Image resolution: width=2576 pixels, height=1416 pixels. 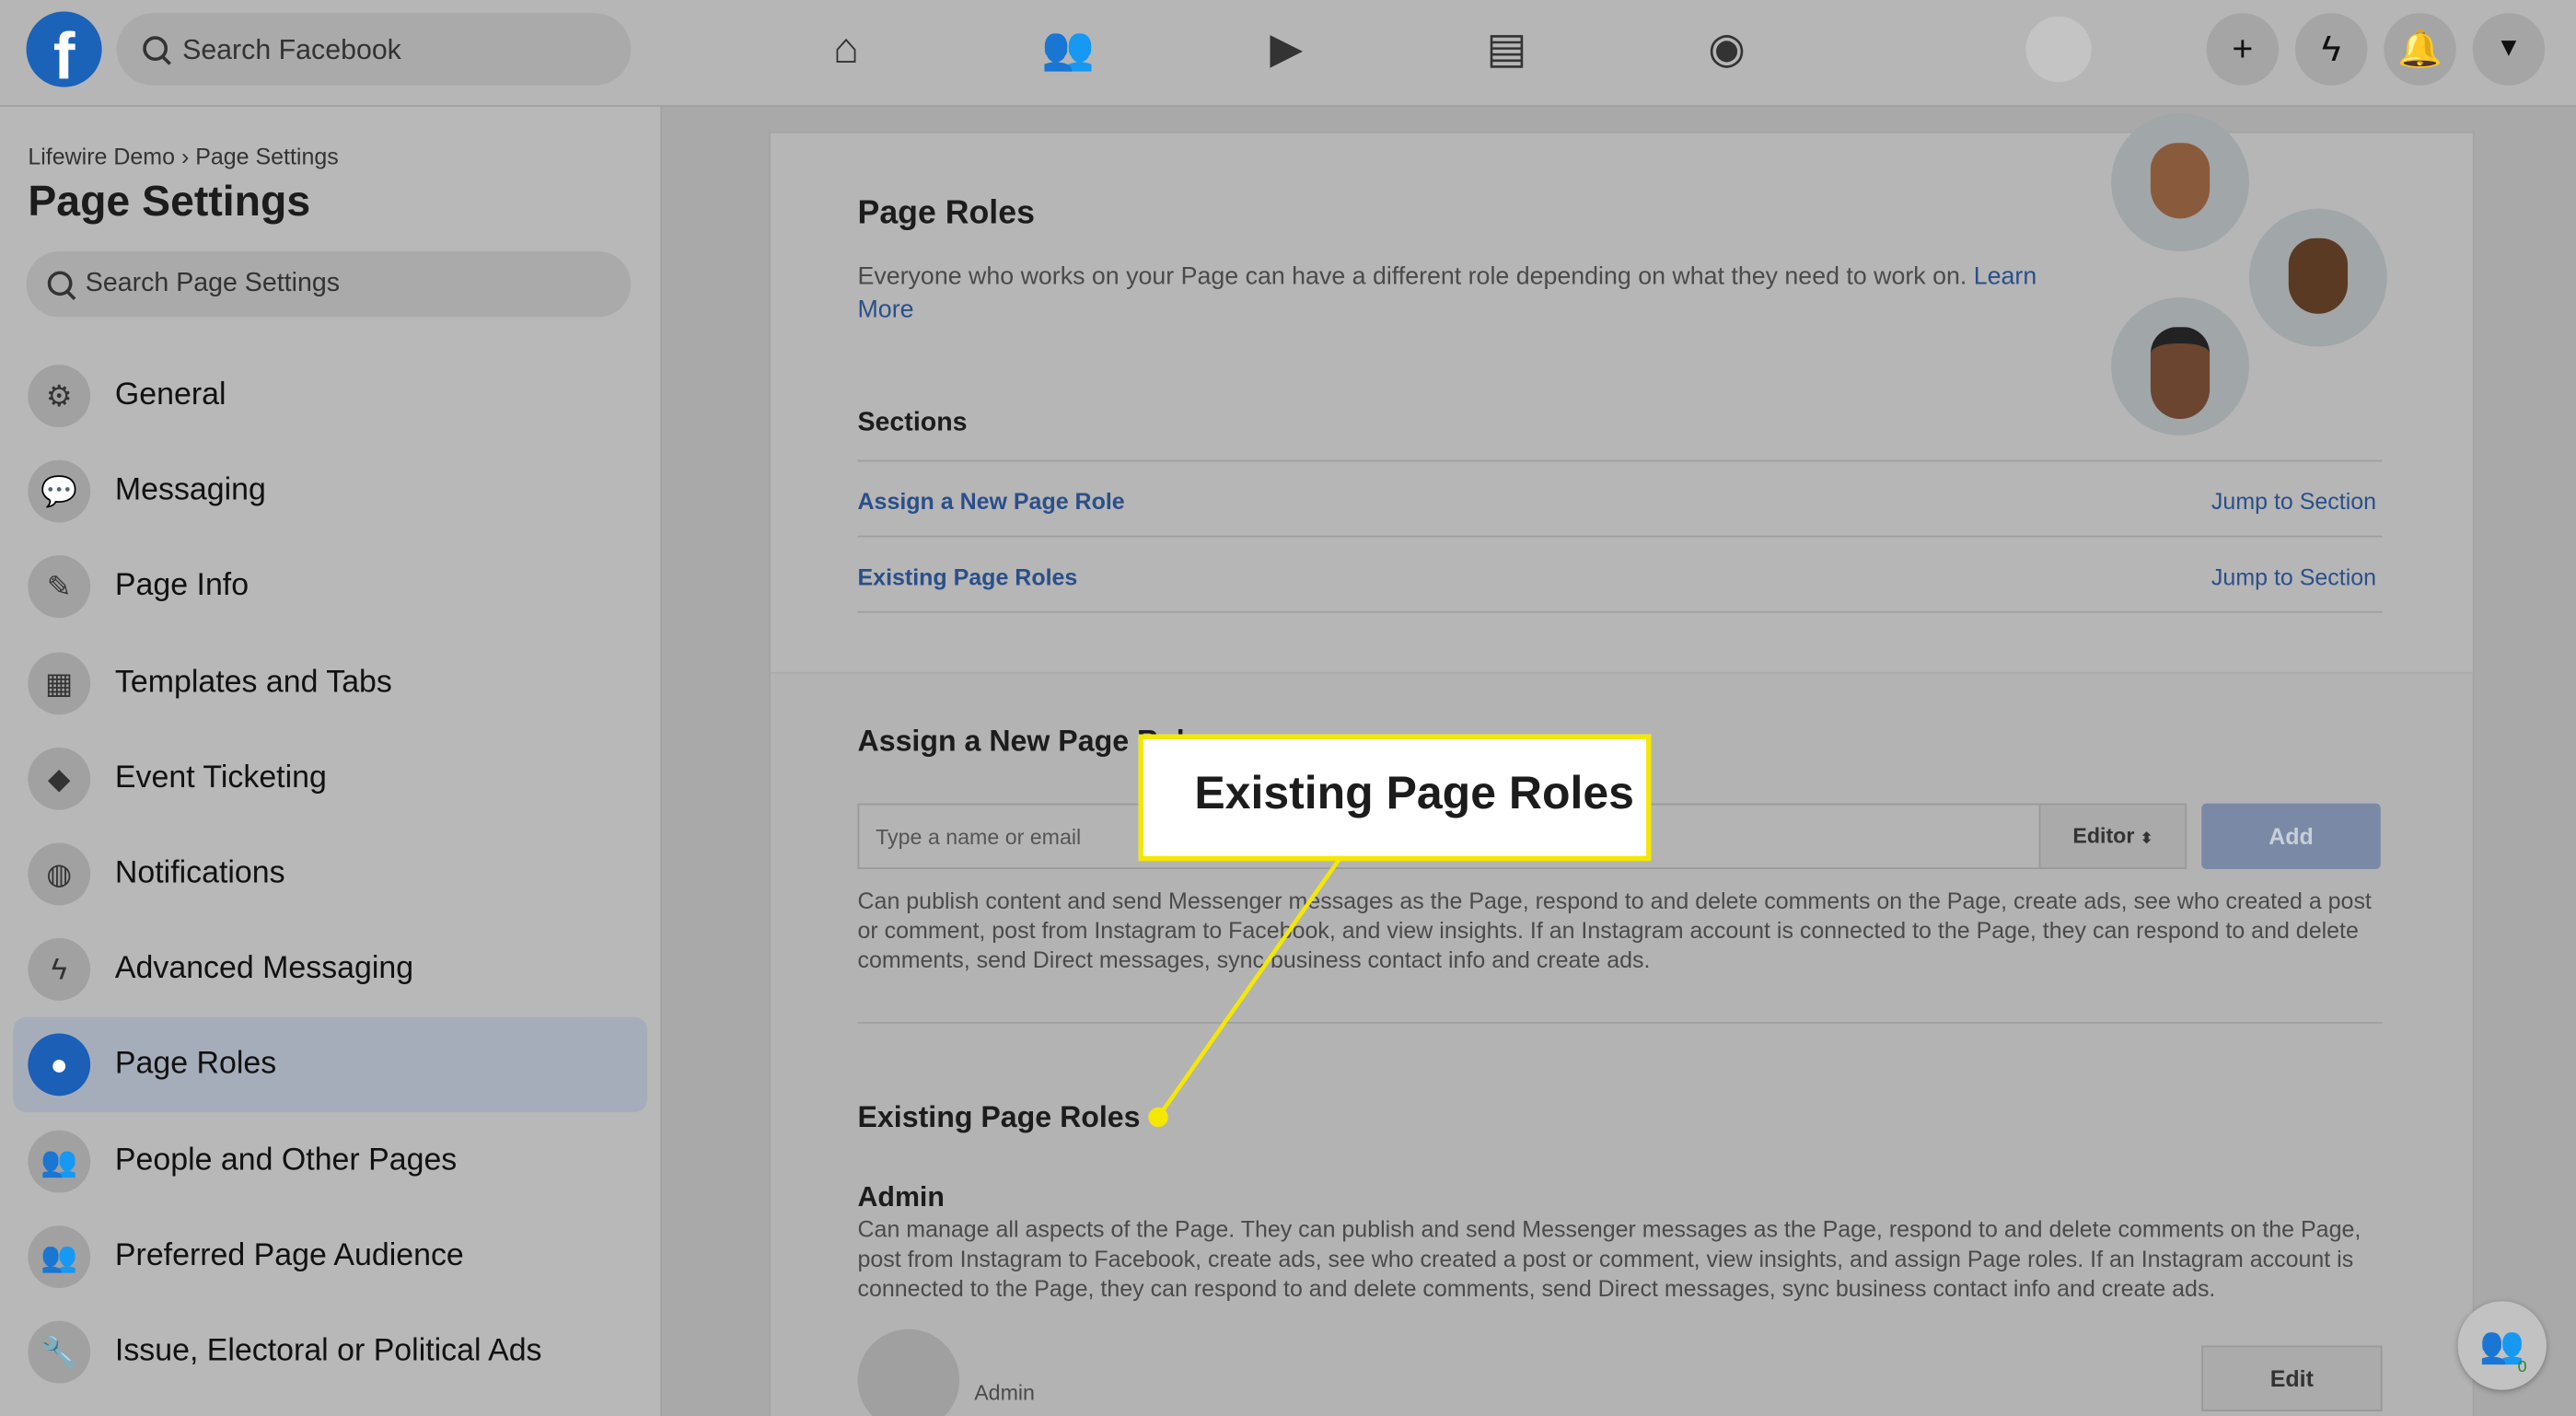 What do you see at coordinates (1158, 1117) in the screenshot?
I see `callout-dot` at bounding box center [1158, 1117].